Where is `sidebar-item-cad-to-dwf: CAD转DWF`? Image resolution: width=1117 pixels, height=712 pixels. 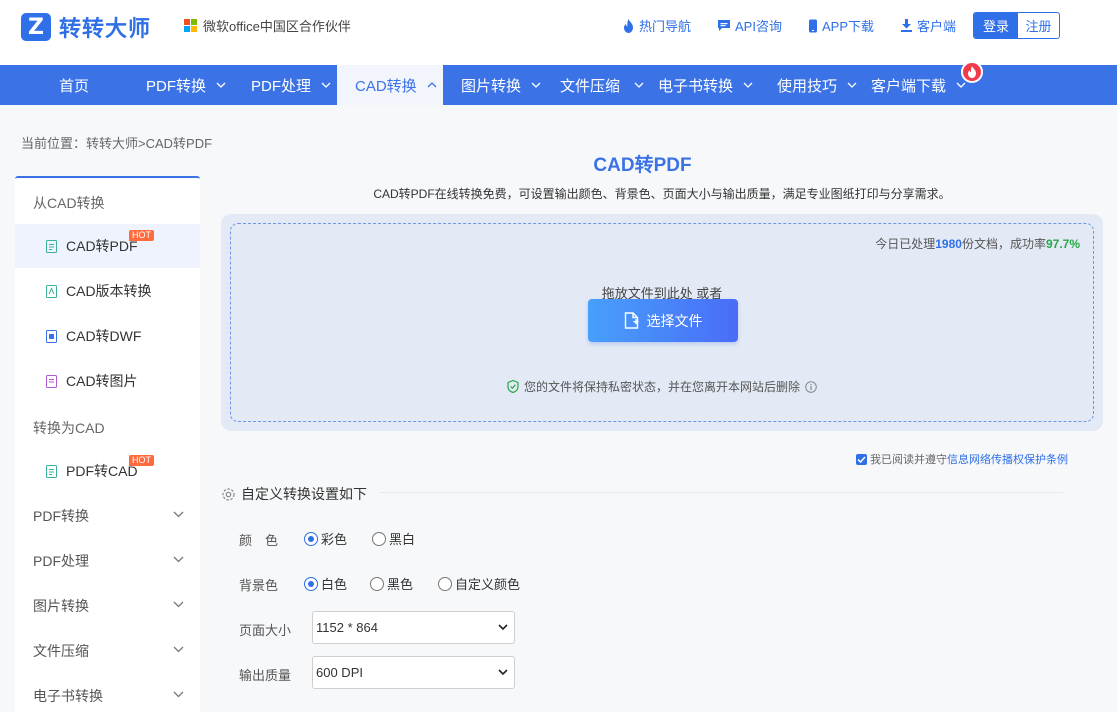 sidebar-item-cad-to-dwf: CAD转DWF is located at coordinates (107, 336).